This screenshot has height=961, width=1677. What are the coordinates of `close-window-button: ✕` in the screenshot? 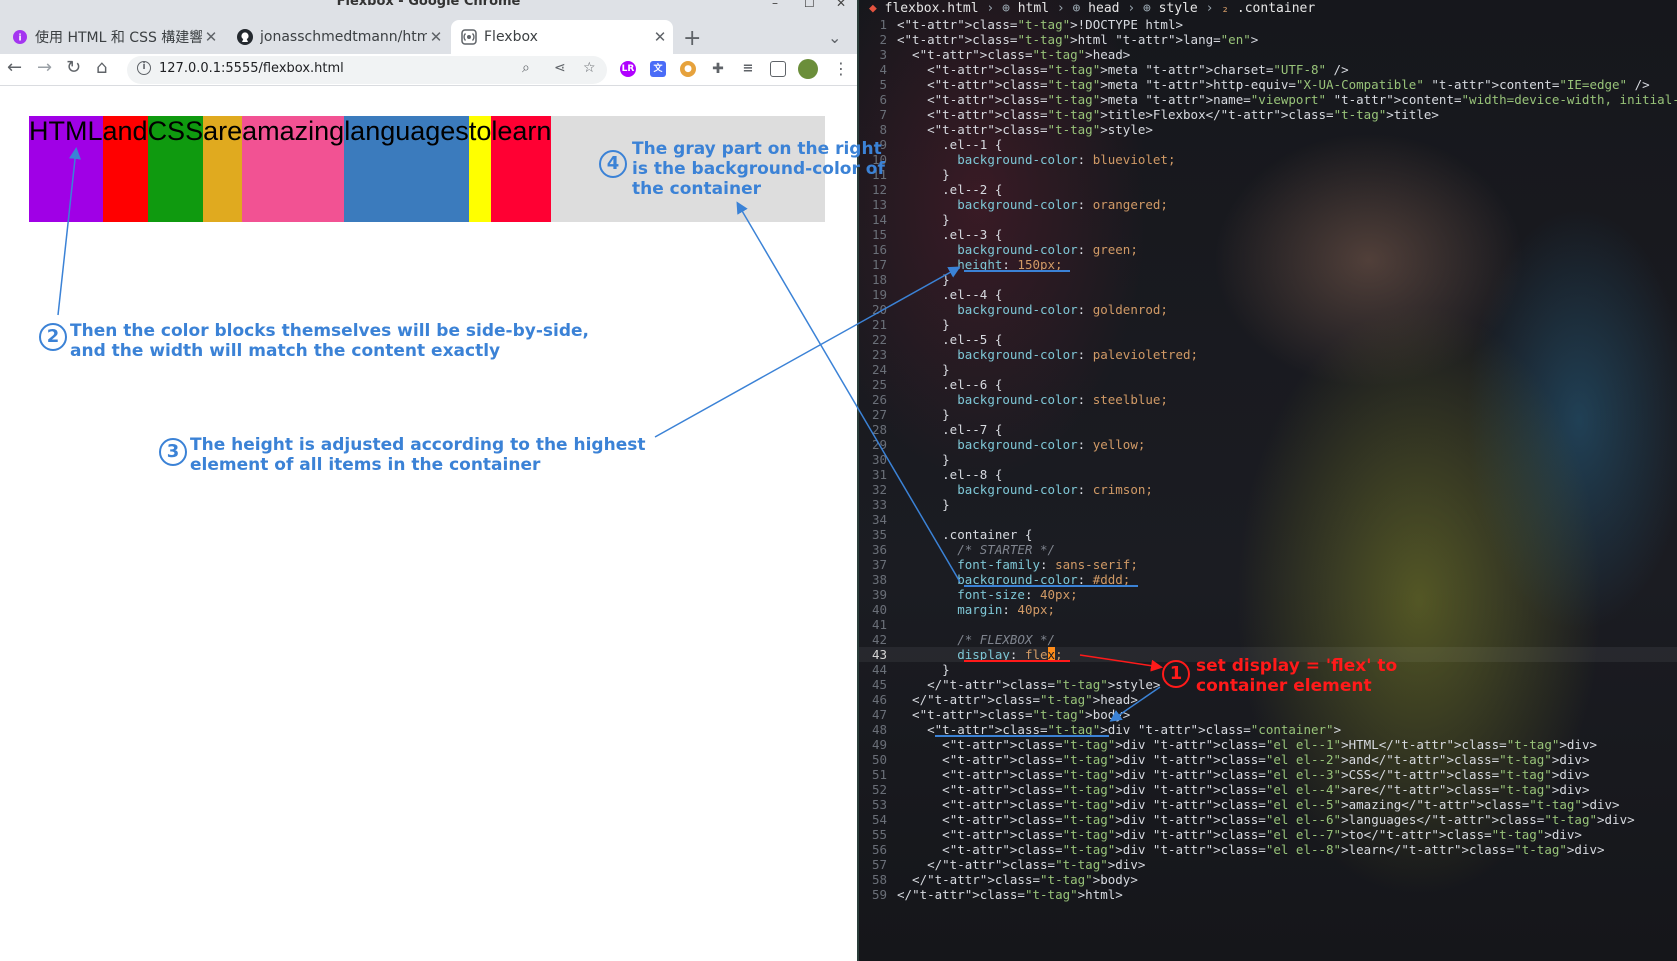 It's located at (841, 5).